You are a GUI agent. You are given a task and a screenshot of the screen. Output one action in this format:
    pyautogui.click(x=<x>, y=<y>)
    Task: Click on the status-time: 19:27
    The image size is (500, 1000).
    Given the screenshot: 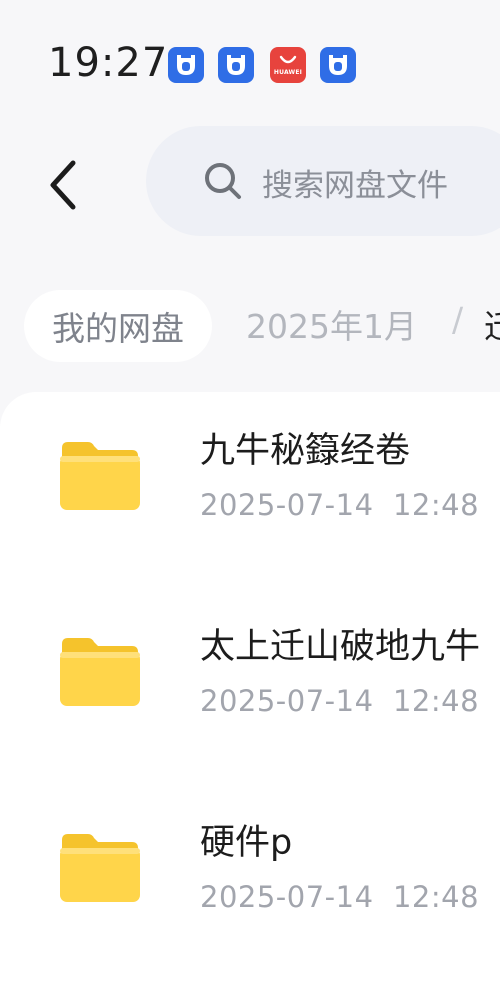 What is the action you would take?
    pyautogui.click(x=108, y=63)
    